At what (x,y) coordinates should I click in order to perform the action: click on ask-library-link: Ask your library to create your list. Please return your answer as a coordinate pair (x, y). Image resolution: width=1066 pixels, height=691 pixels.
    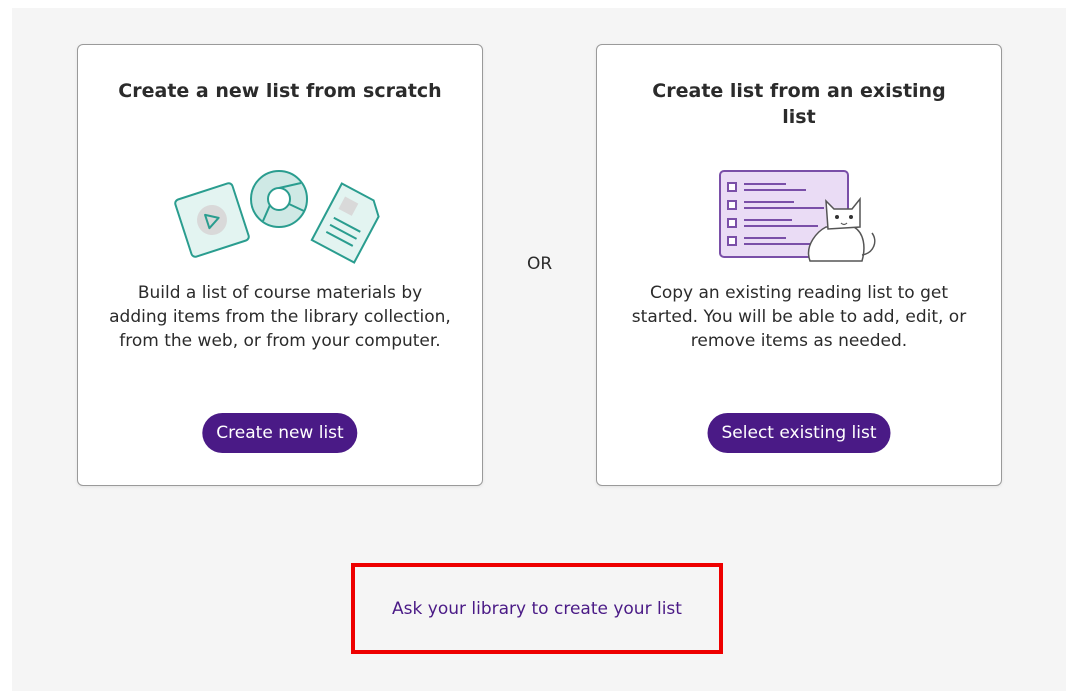
    Looking at the image, I should click on (537, 609).